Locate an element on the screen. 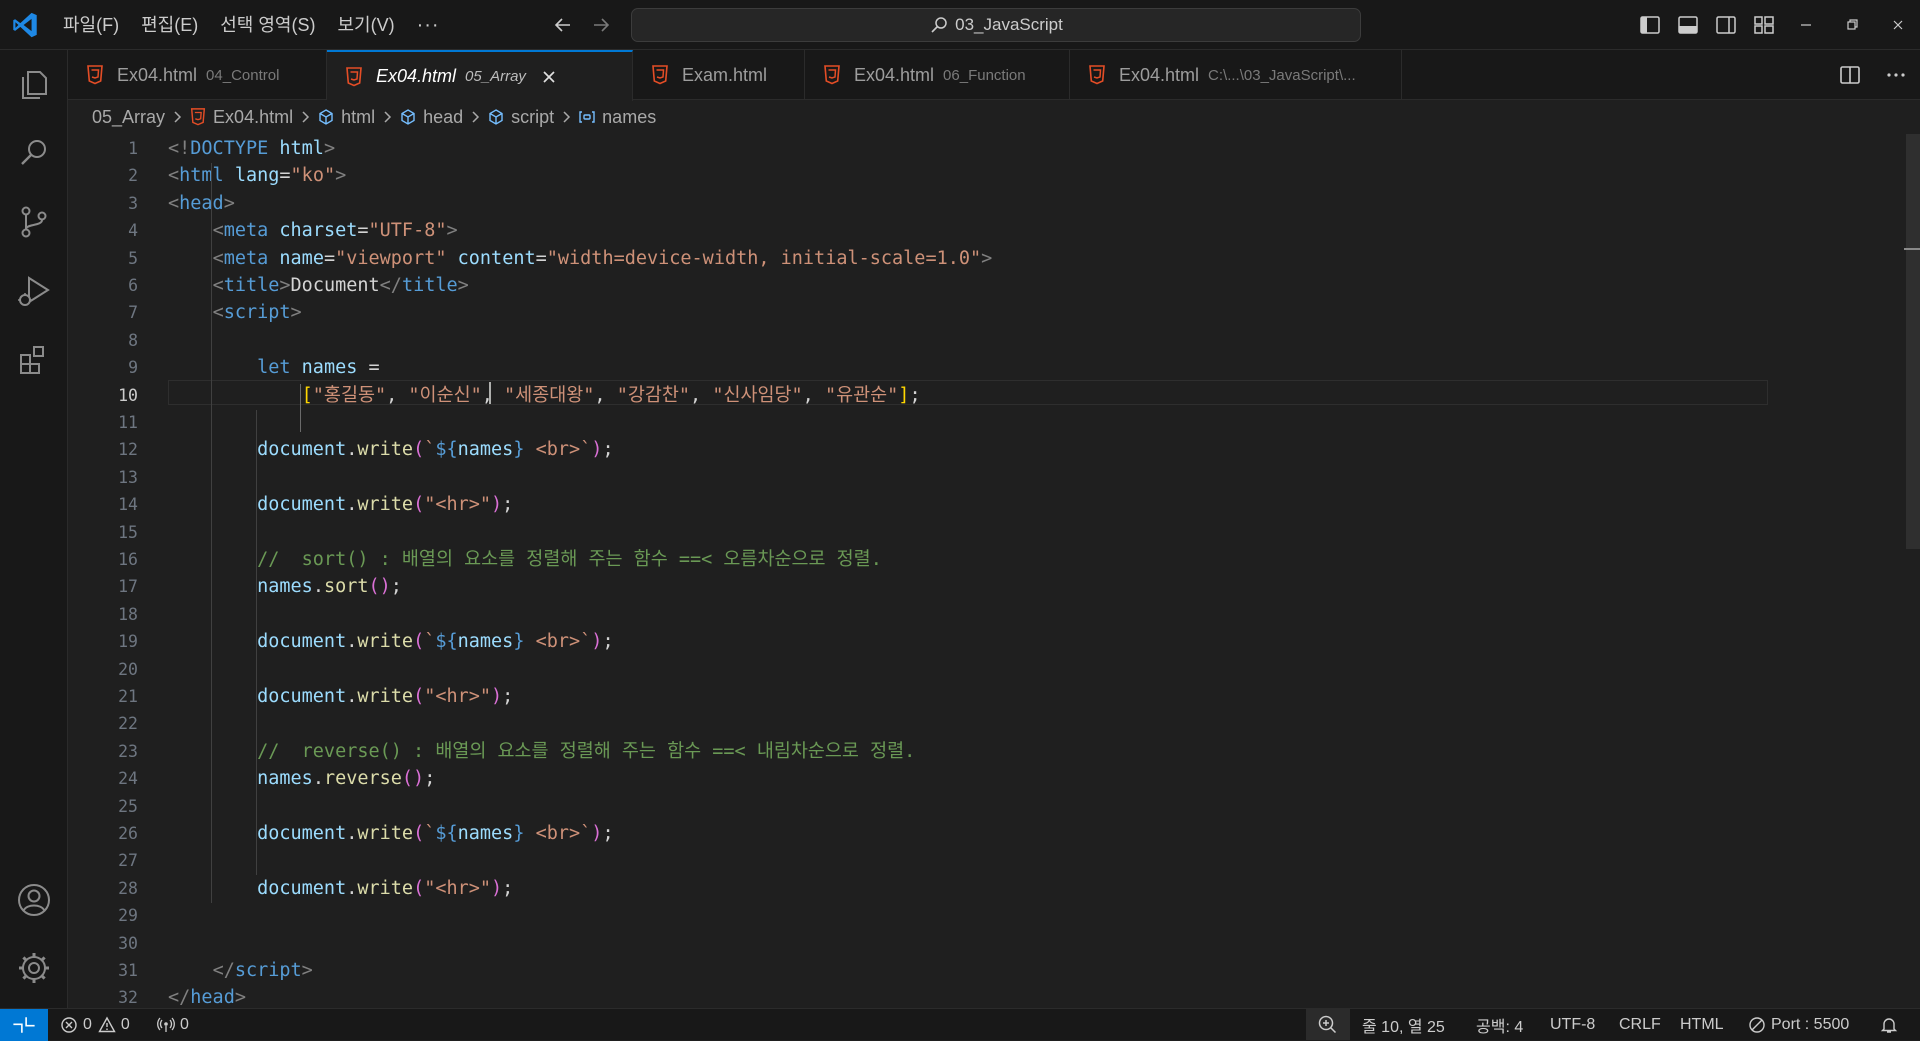 The image size is (1920, 1041). tab-exam: Exam.html is located at coordinates (719, 75).